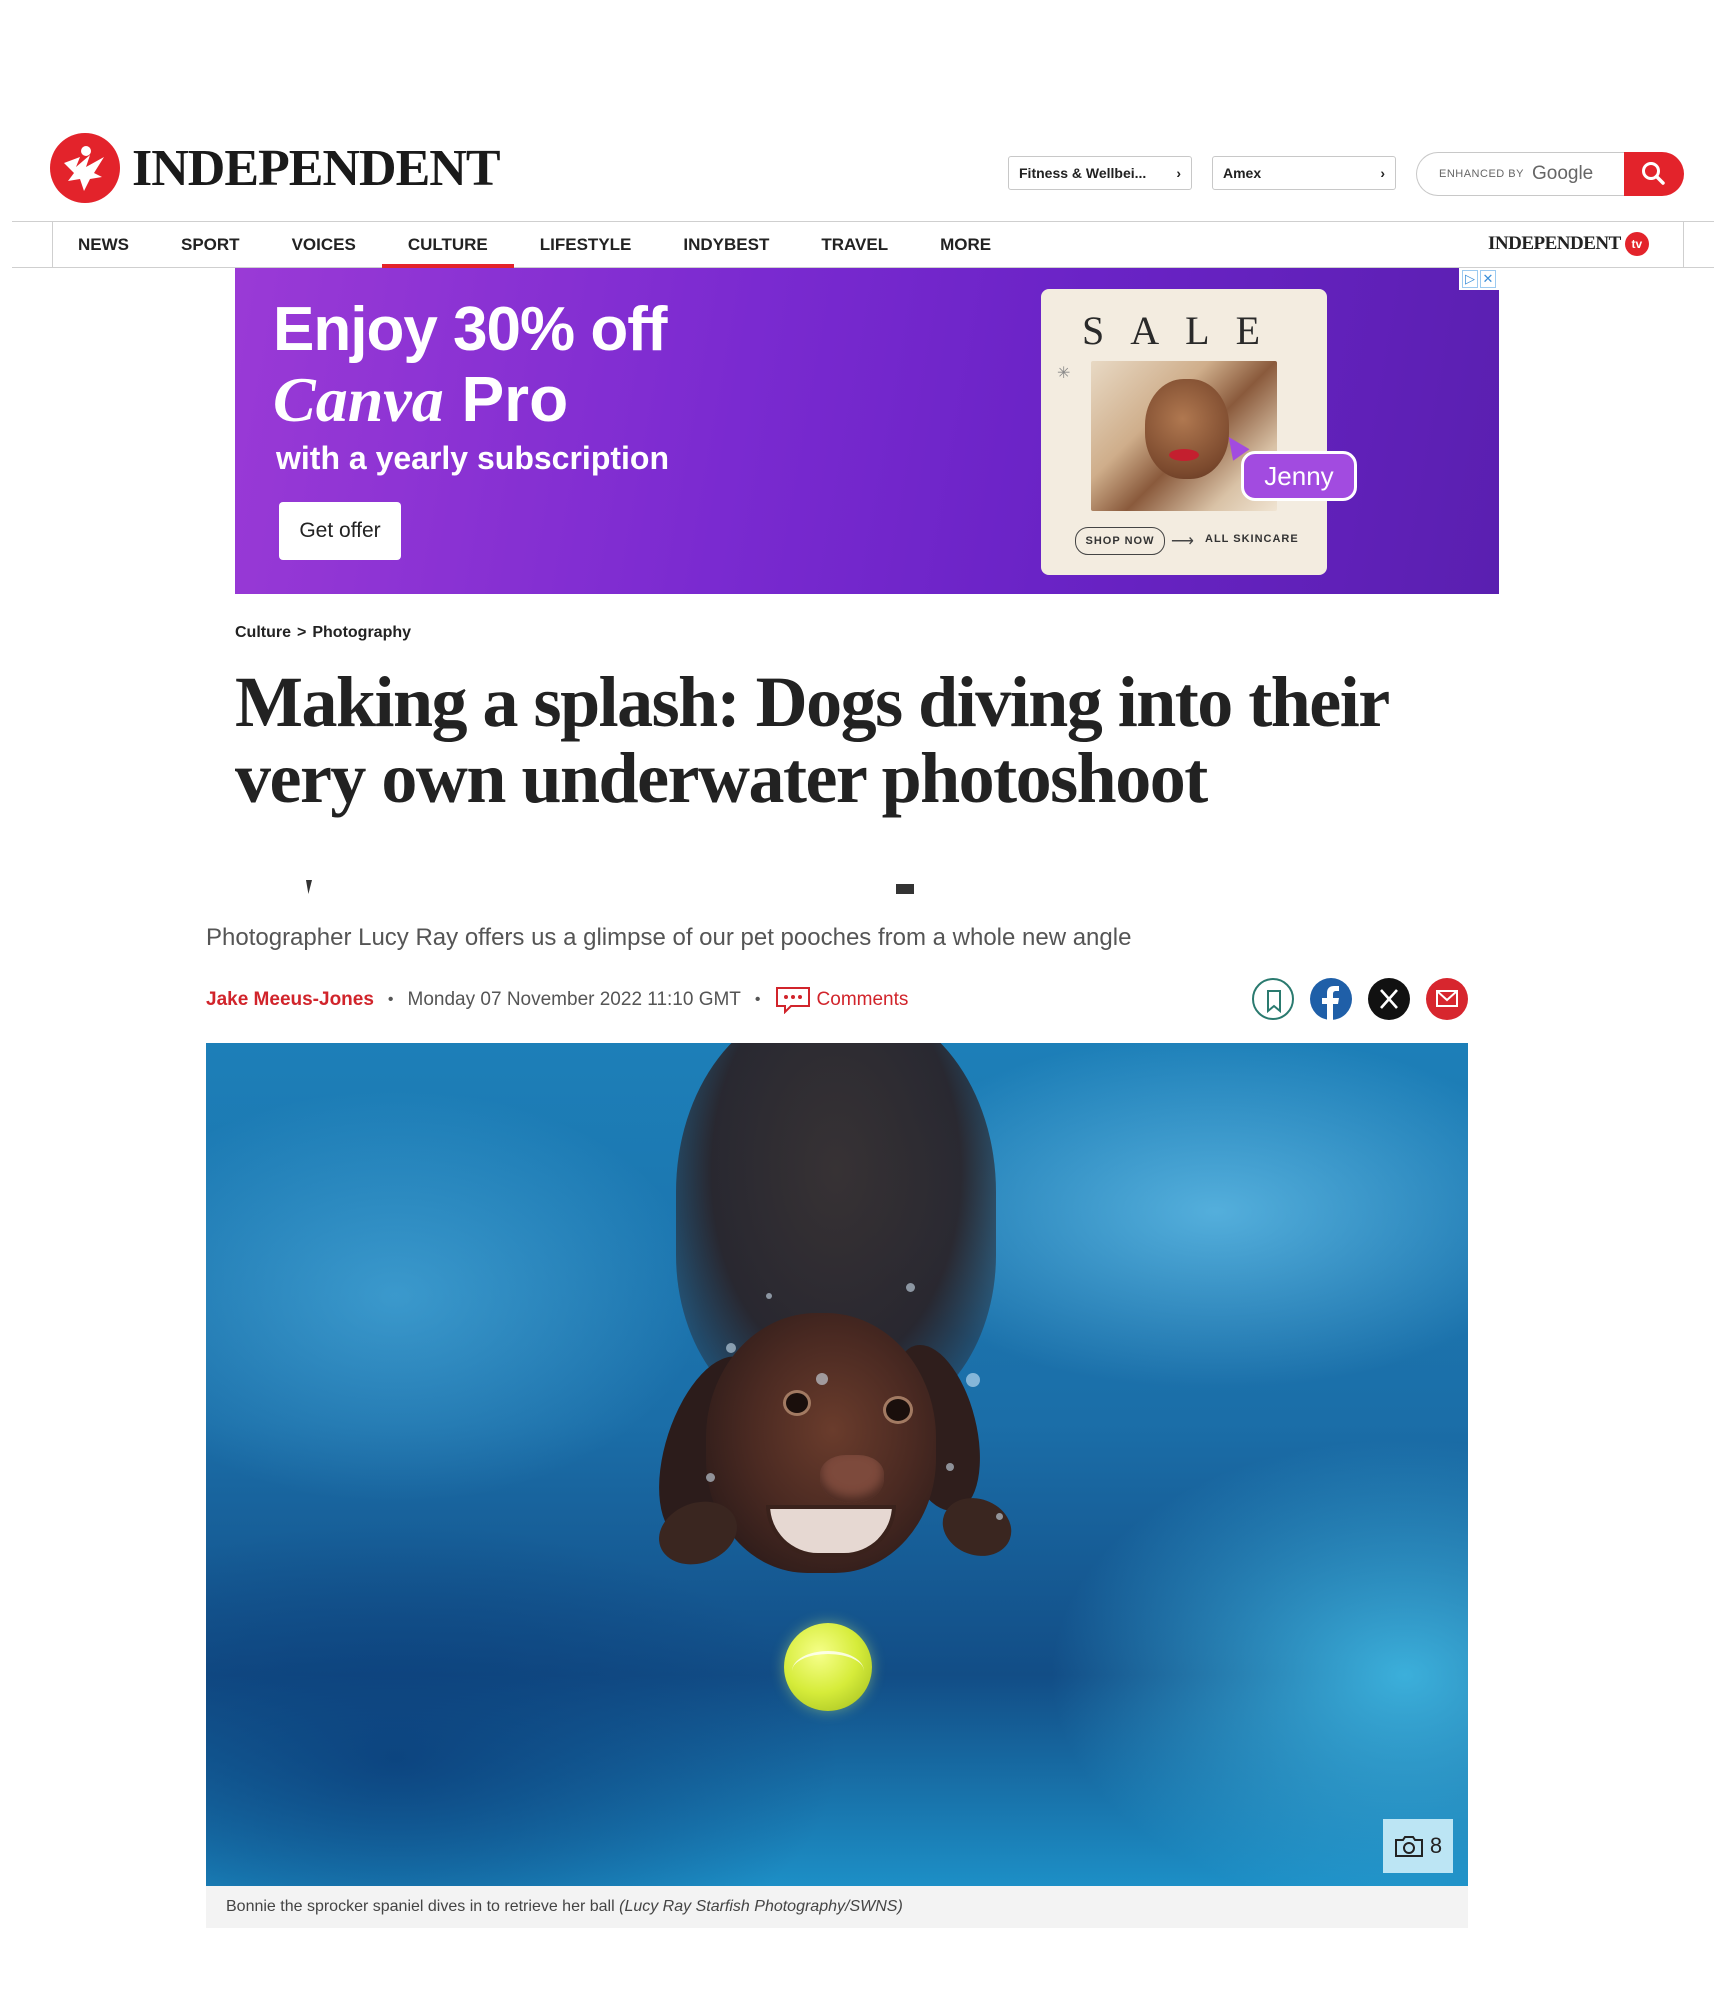 This screenshot has width=1726, height=2000. I want to click on search-icon, so click(1653, 173).